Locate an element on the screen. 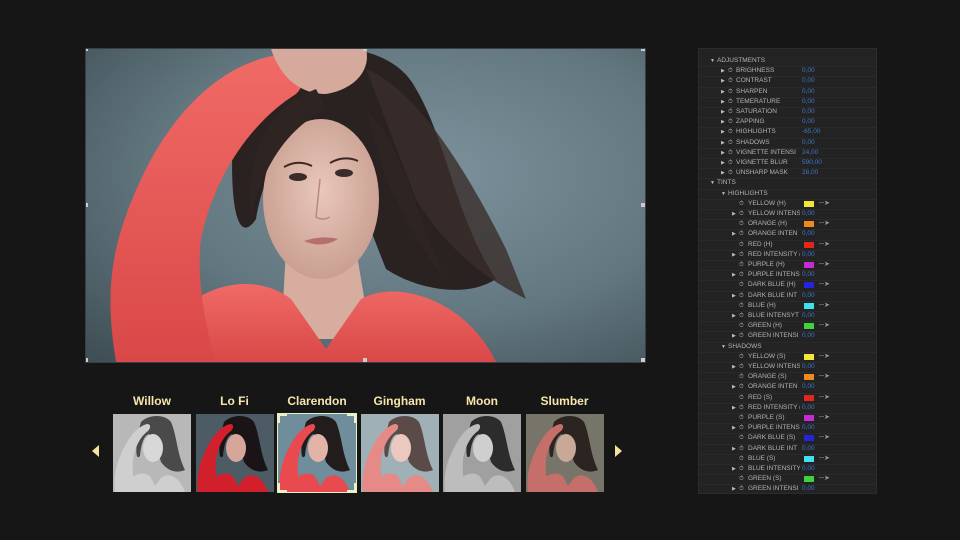 The width and height of the screenshot is (960, 540). prev-filter-arrow-icon is located at coordinates (95, 451).